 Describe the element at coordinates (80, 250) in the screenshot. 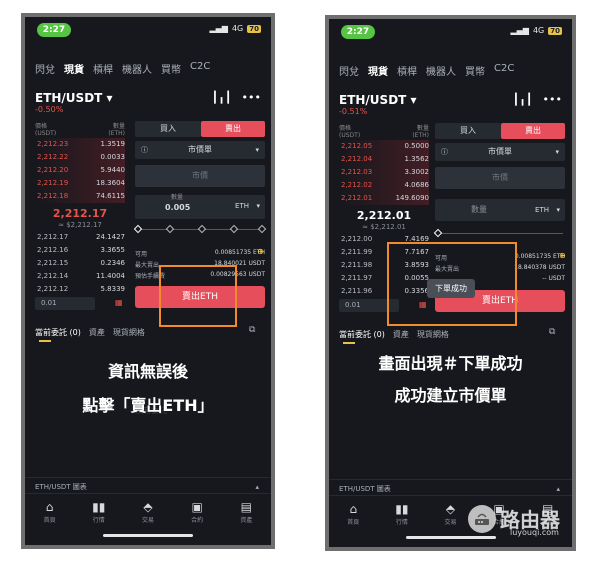

I see `orderbook-bid-row: 2,212.16 3.3655` at that location.